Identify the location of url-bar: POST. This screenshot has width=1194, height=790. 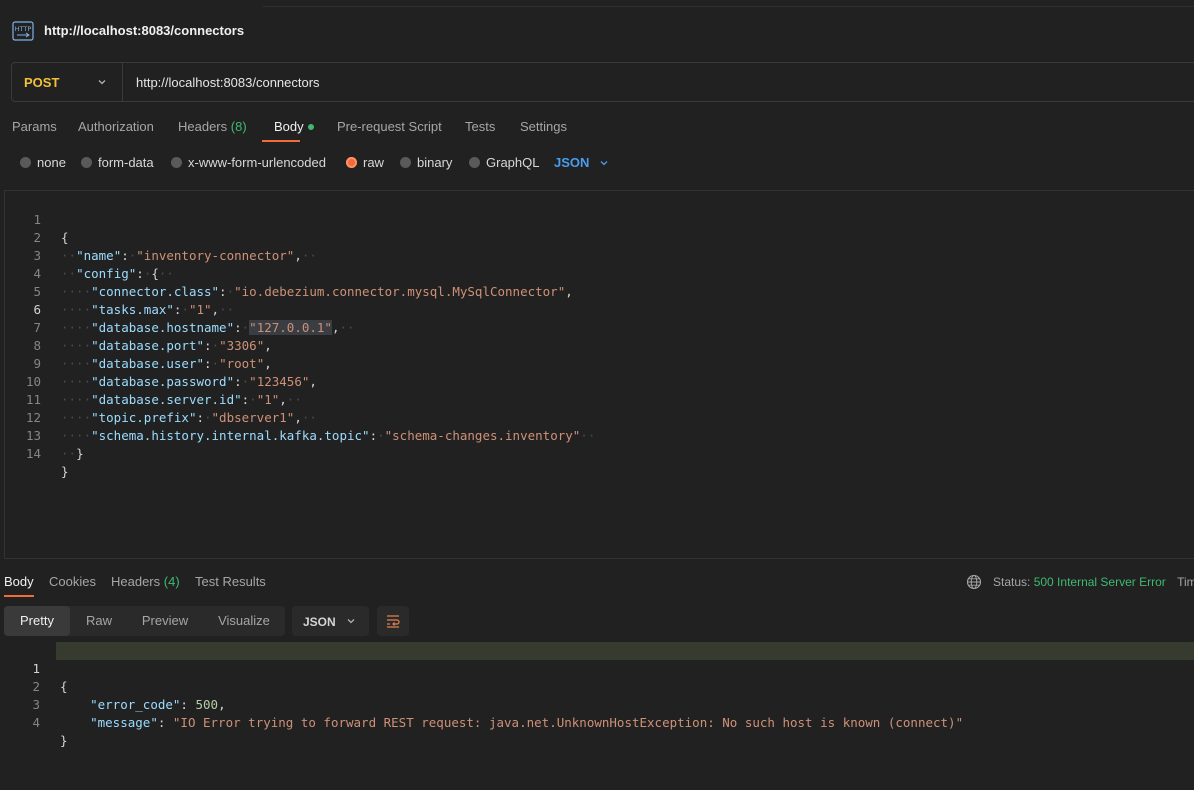
(602, 82).